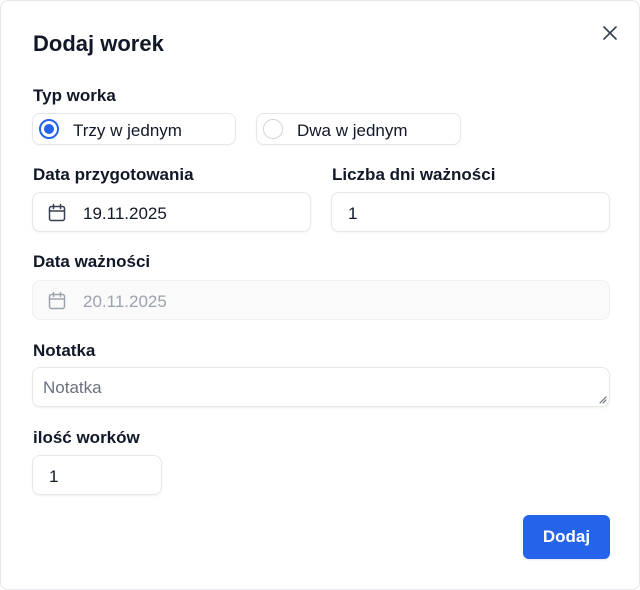  I want to click on radio-button, so click(273, 129).